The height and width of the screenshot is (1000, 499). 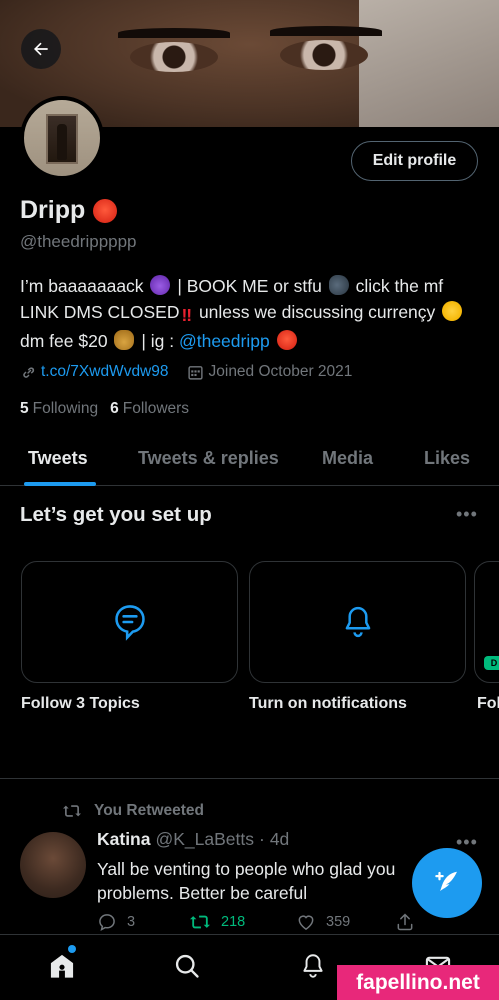 I want to click on profile-avatar, so click(x=62, y=138).